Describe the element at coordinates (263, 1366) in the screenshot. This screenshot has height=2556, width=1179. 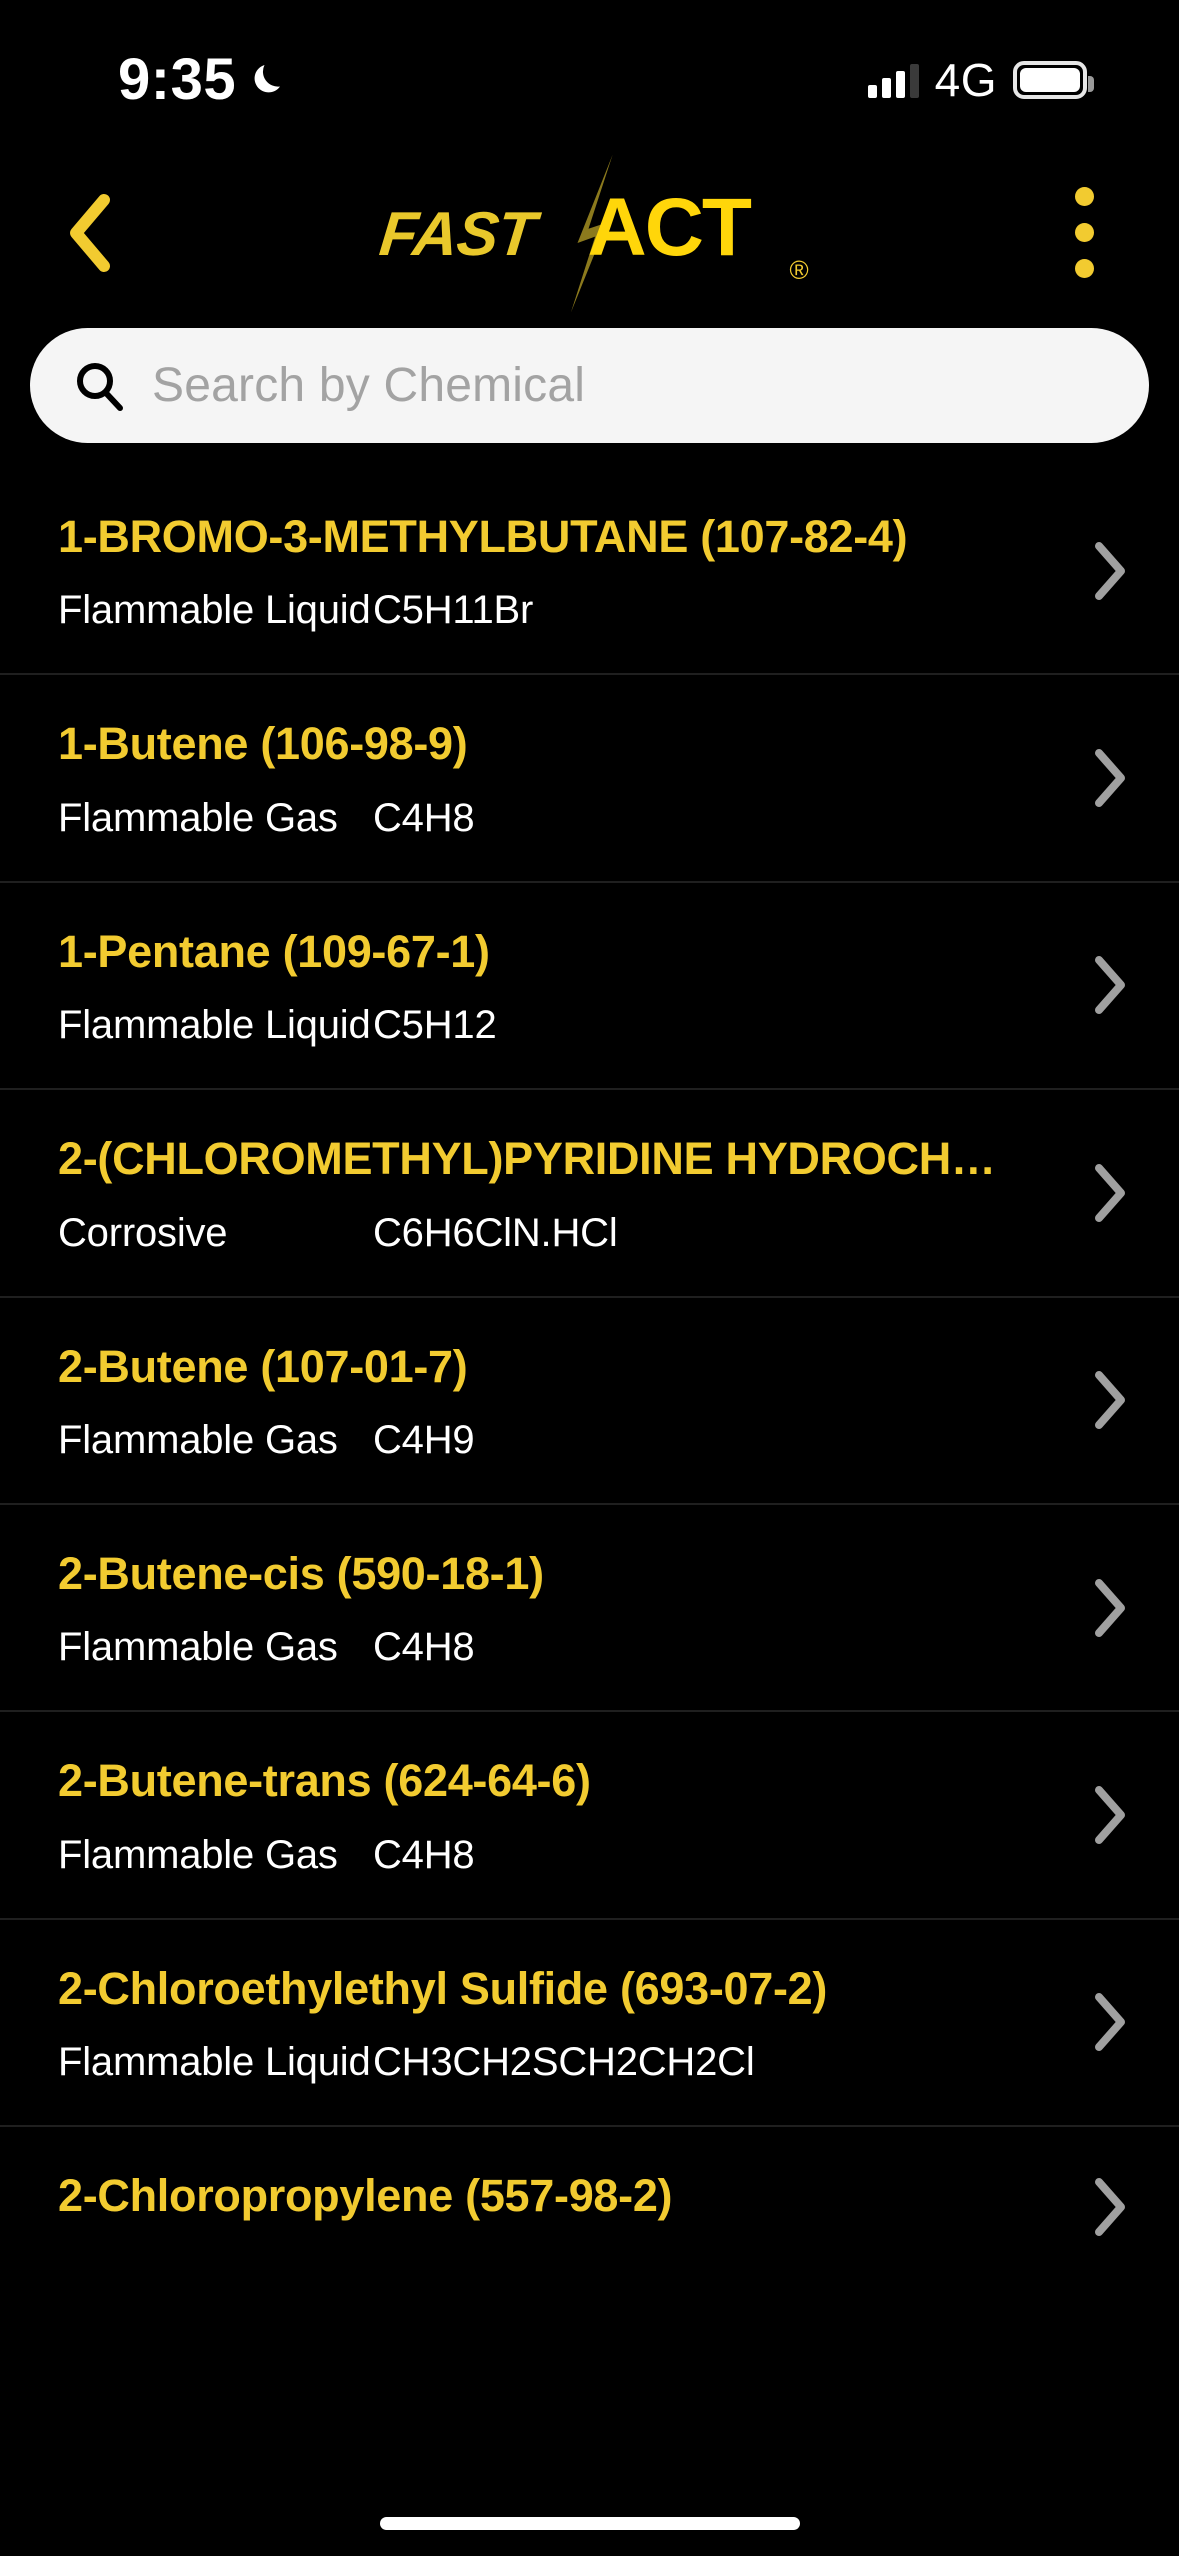
I see `chemical-name: 2-Butene (107-01-7)` at that location.